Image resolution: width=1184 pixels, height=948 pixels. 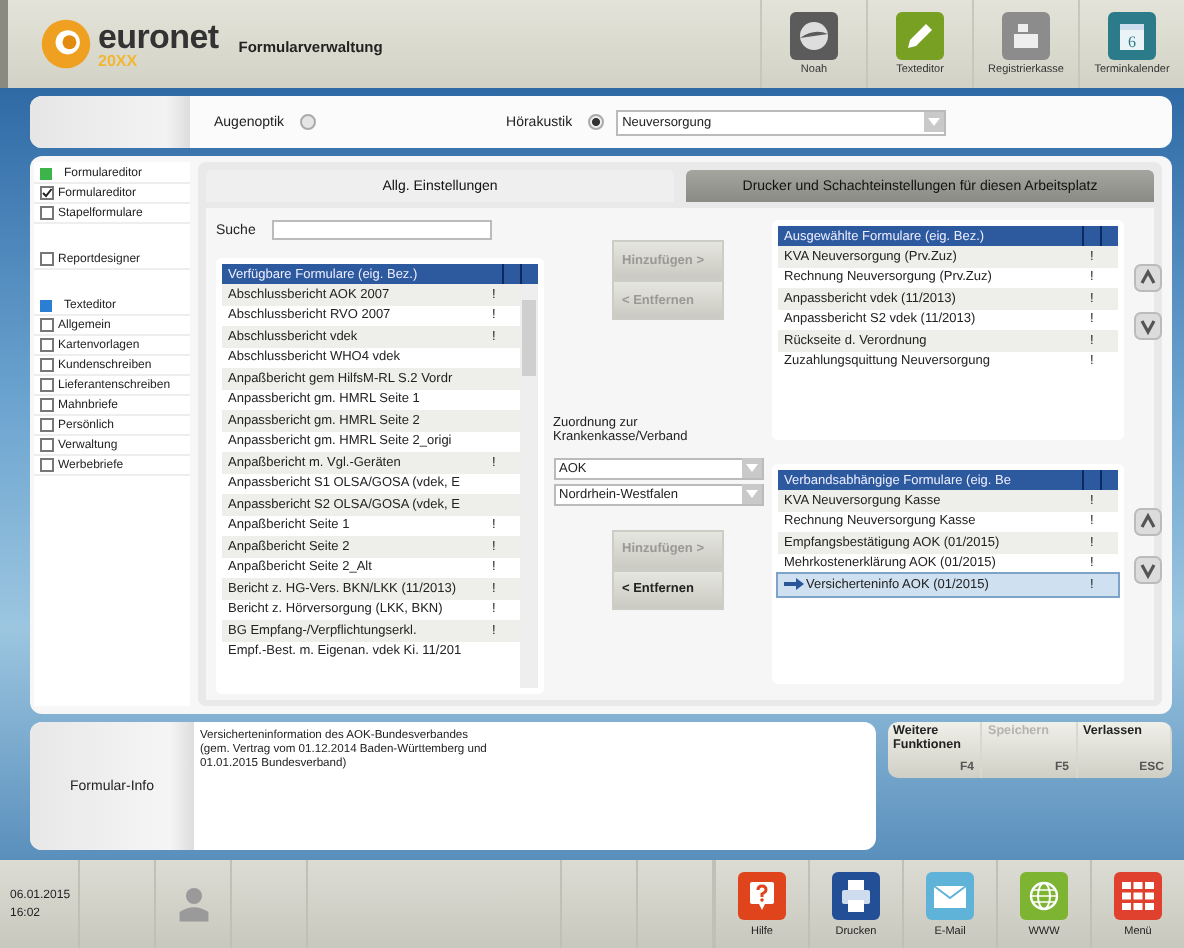 What do you see at coordinates (814, 36) in the screenshot?
I see `swoosh-app-icon` at bounding box center [814, 36].